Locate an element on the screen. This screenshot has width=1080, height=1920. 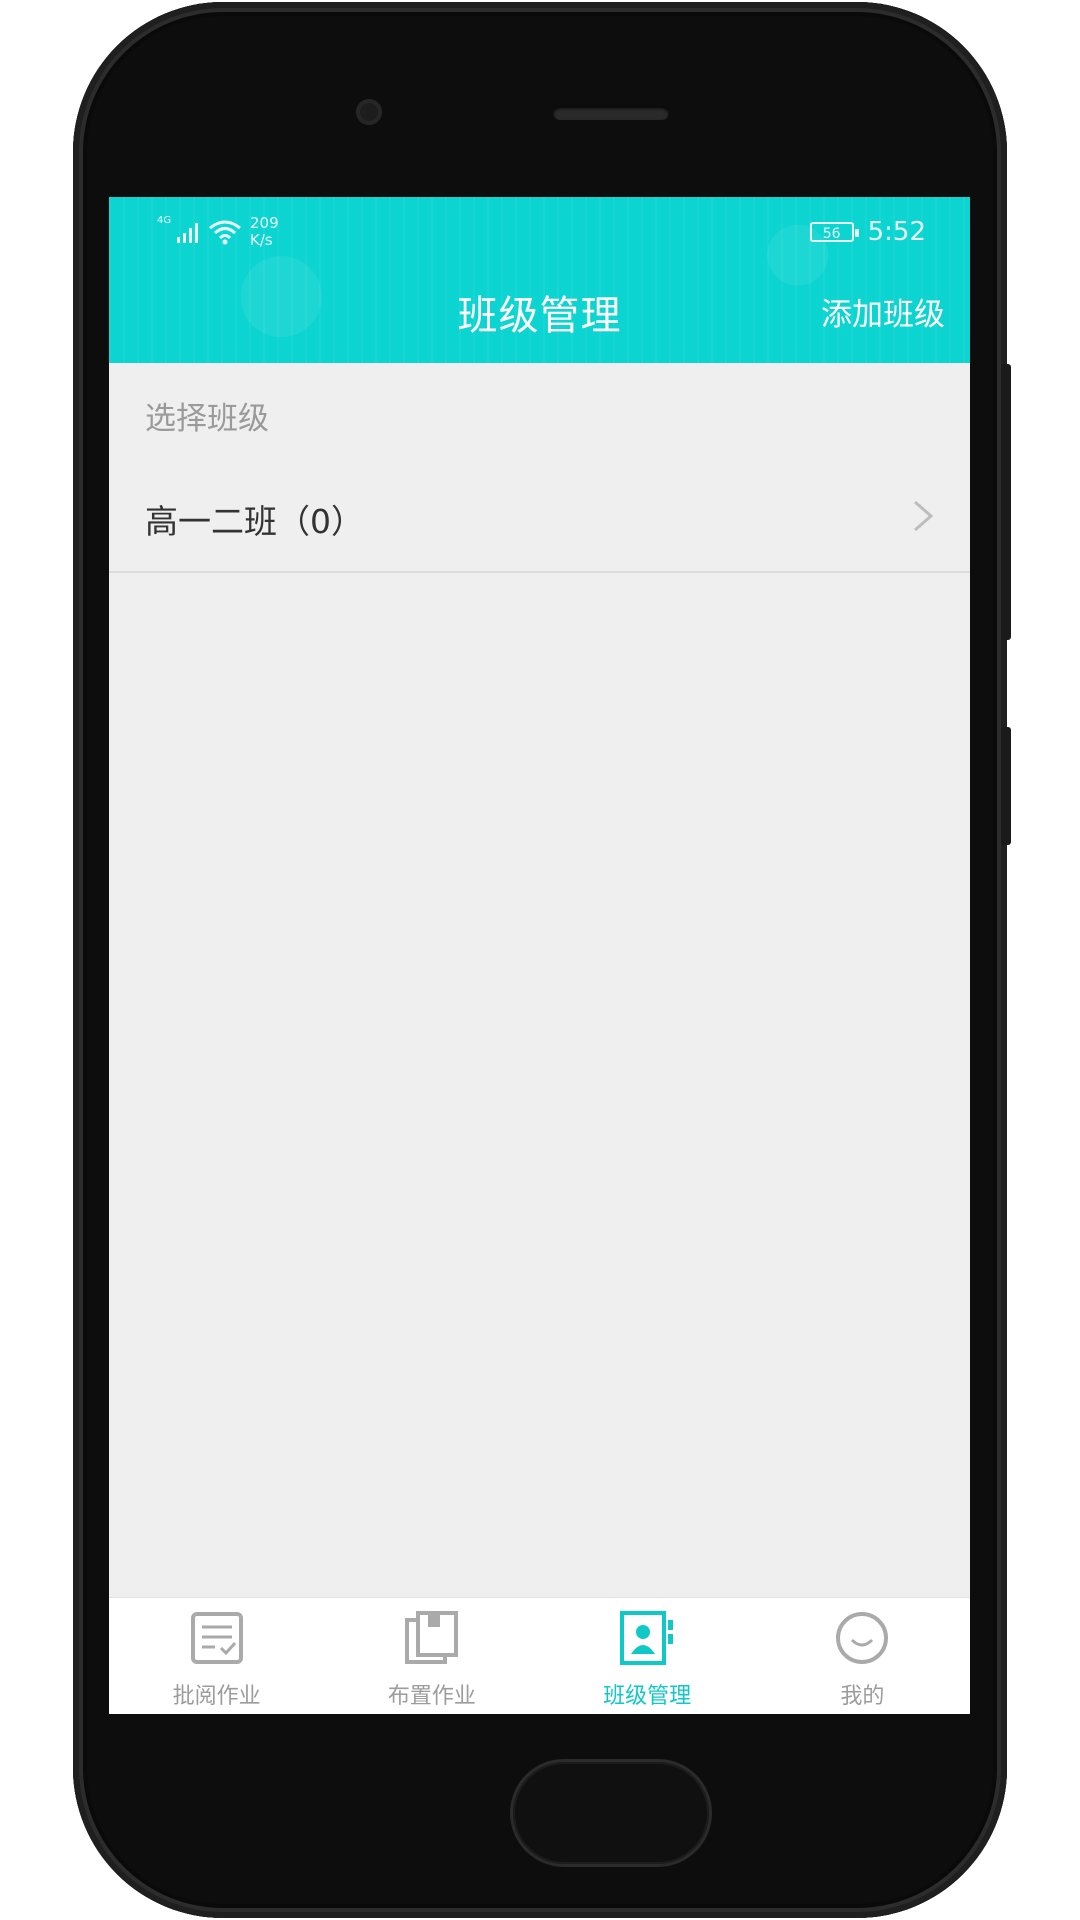
tab-review-homework: 批阅作业 is located at coordinates (216, 1656).